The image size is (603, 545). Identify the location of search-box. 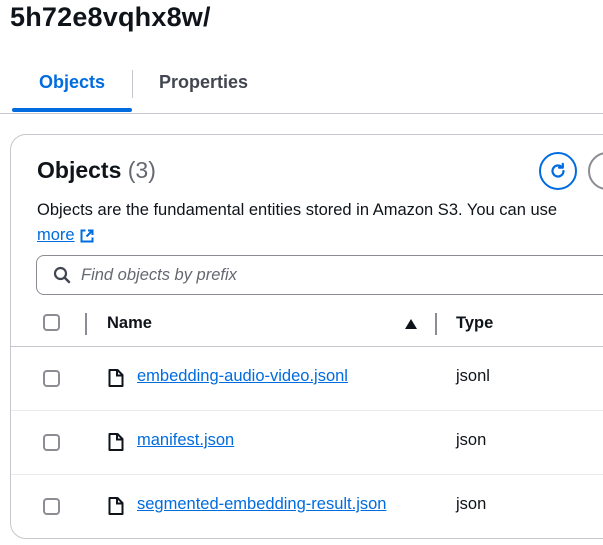
(319, 275).